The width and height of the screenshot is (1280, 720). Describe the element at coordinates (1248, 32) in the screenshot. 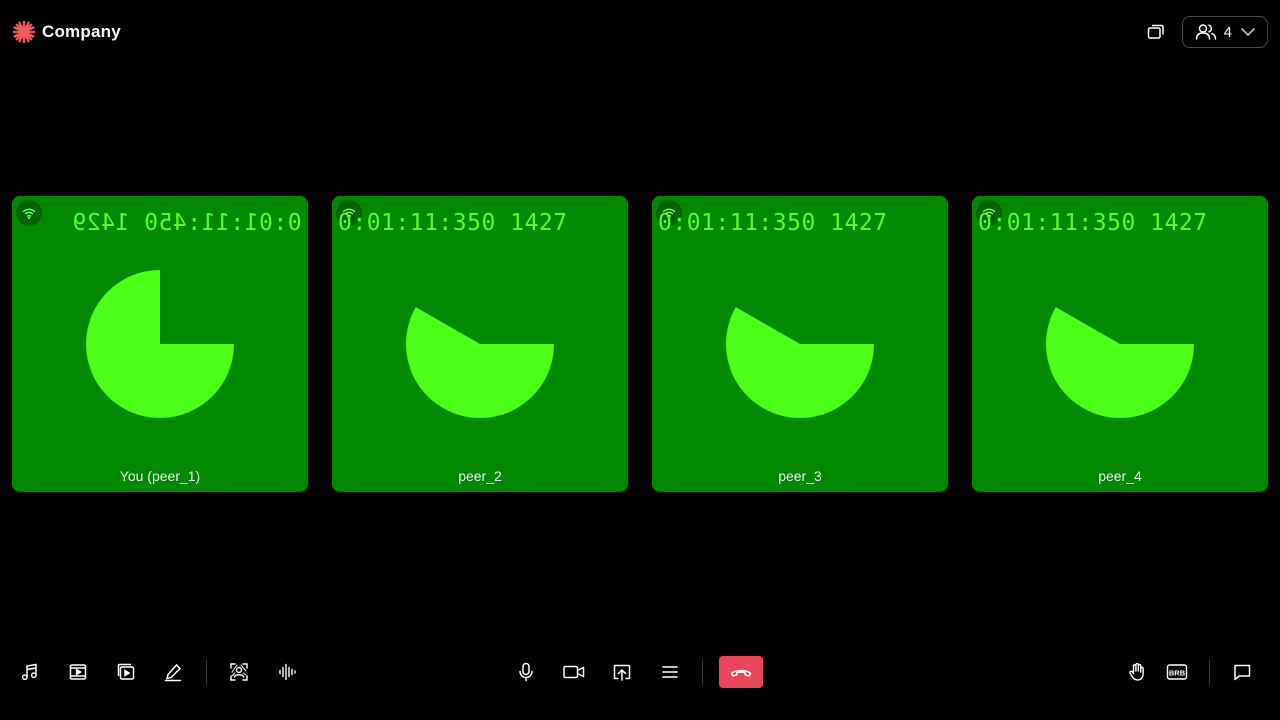

I see `chevron-down-icon` at that location.